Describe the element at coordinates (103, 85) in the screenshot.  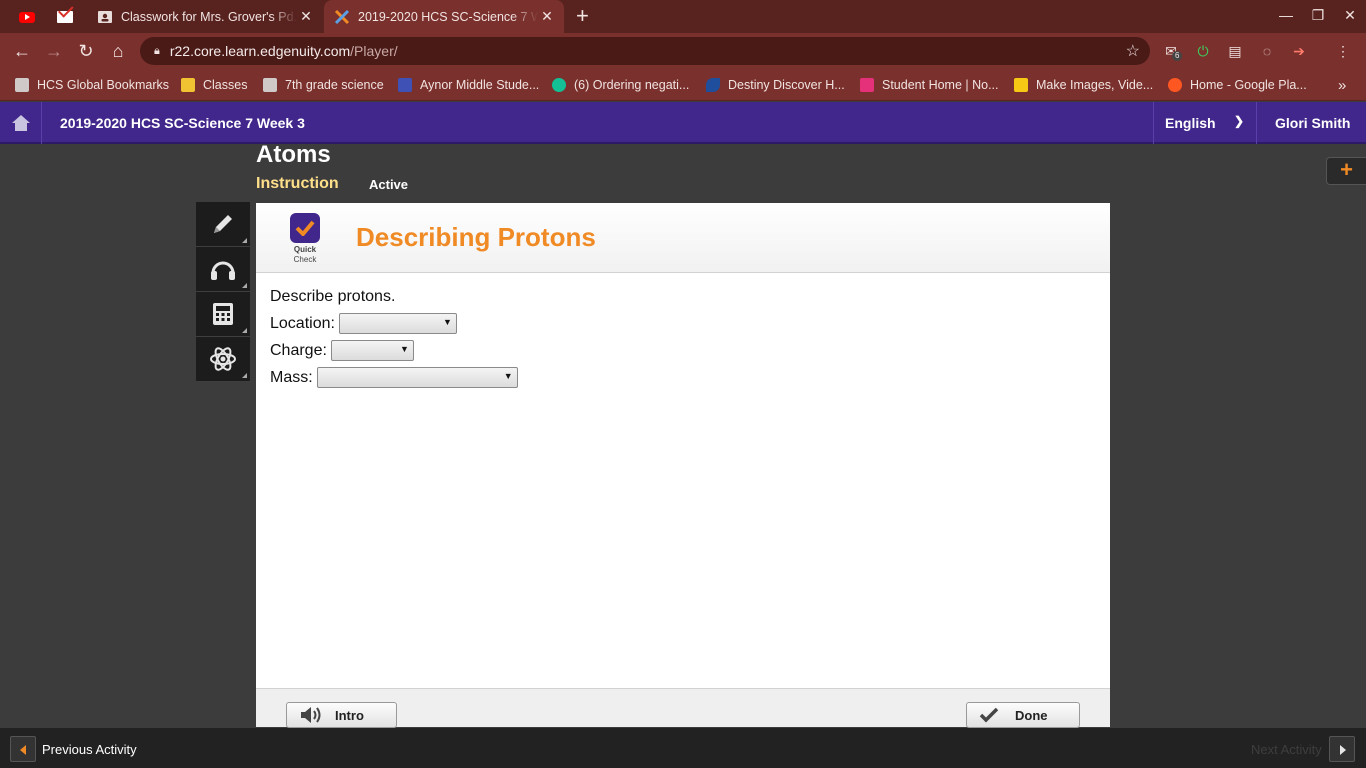
I see `bookmark-label: HCS Global Bookmarks` at that location.